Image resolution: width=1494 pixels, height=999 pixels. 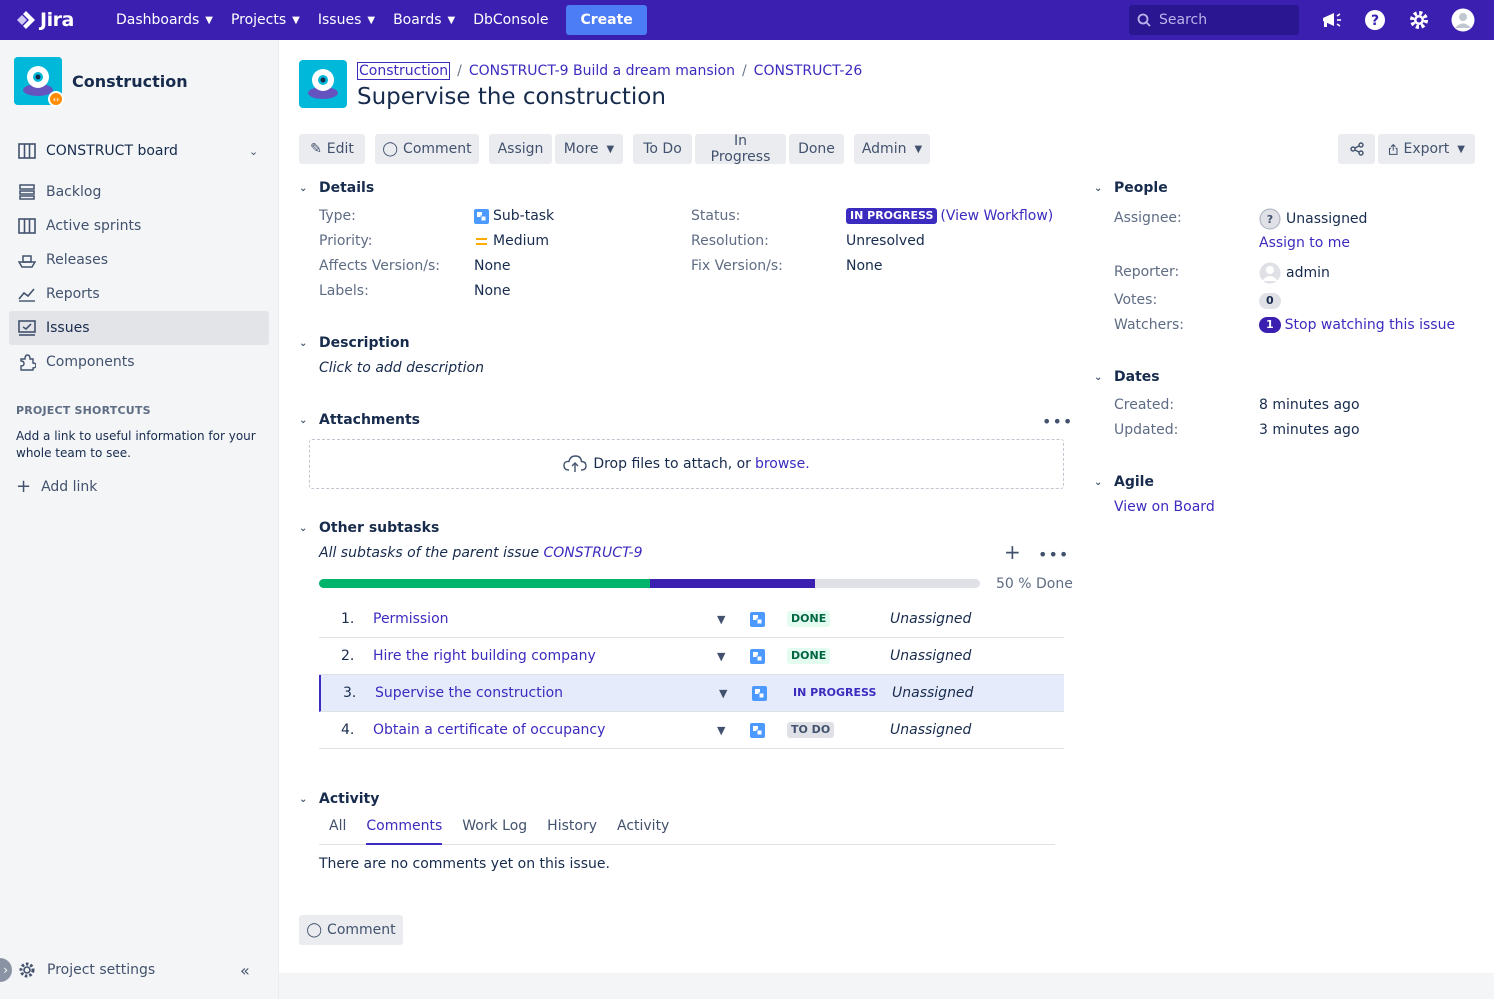 What do you see at coordinates (1463, 20) in the screenshot?
I see `user-avatar` at bounding box center [1463, 20].